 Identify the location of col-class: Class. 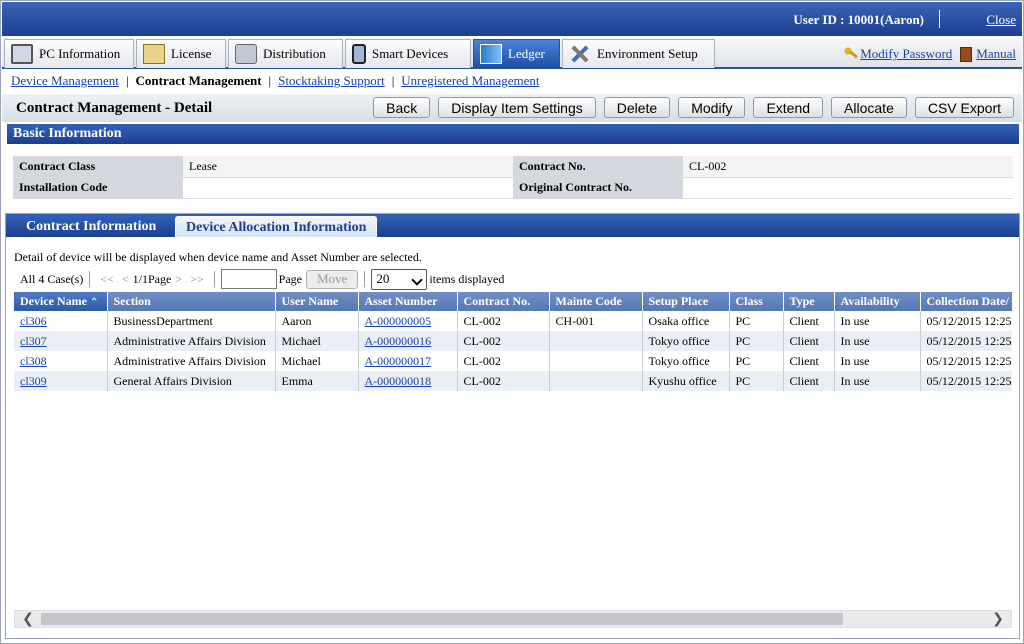
(756, 301).